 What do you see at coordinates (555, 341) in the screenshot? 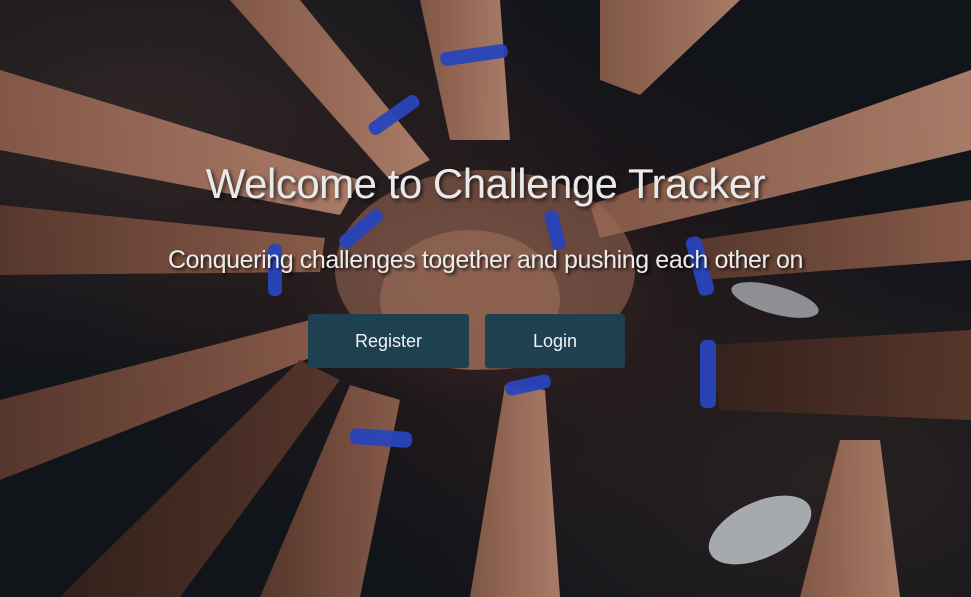
I see `login-button: Login` at bounding box center [555, 341].